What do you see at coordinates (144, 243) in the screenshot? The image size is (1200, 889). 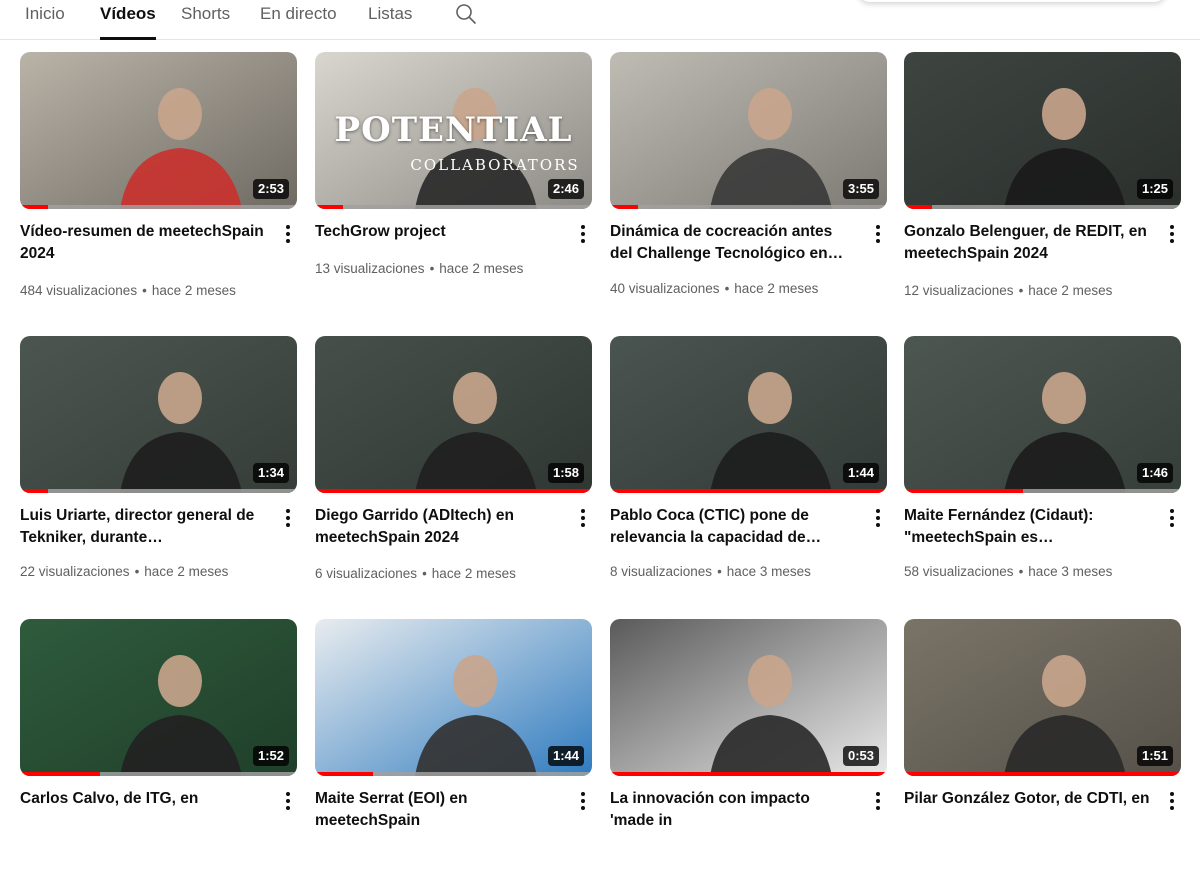 I see `video-title: Vídeo-resumen de meetechSpain 2024` at bounding box center [144, 243].